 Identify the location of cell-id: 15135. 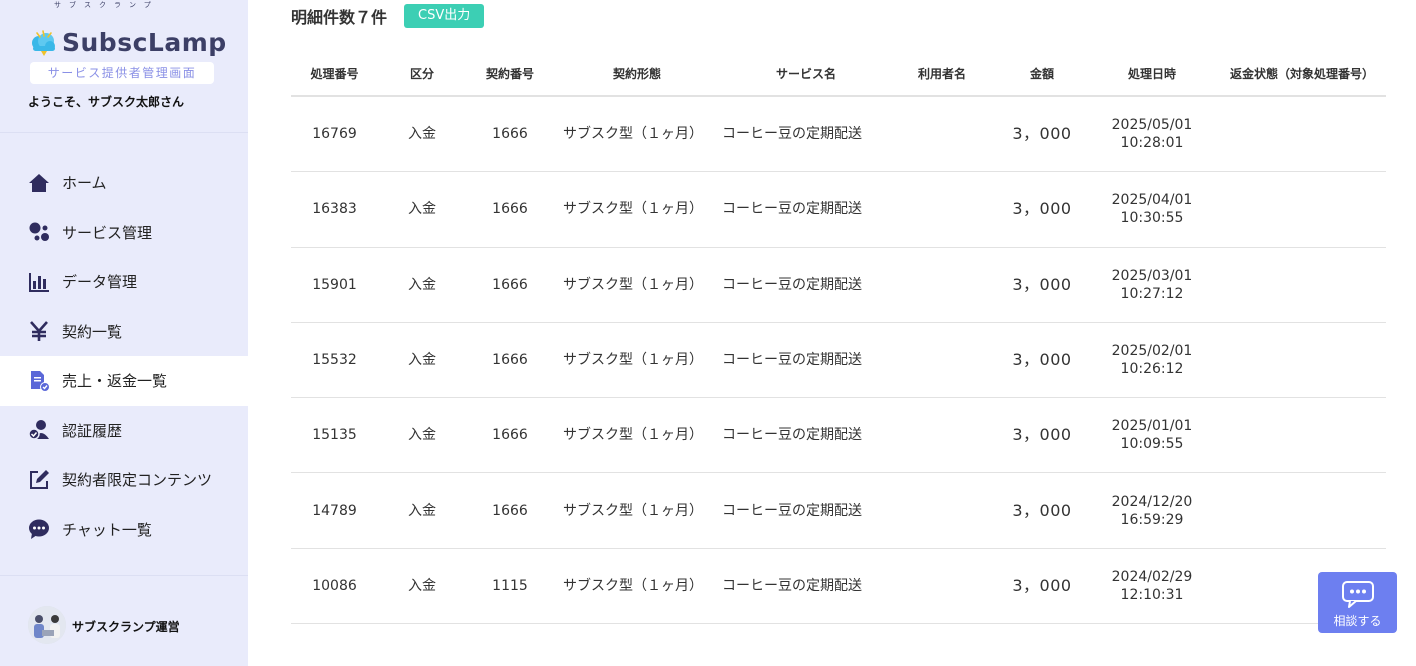
(334, 435).